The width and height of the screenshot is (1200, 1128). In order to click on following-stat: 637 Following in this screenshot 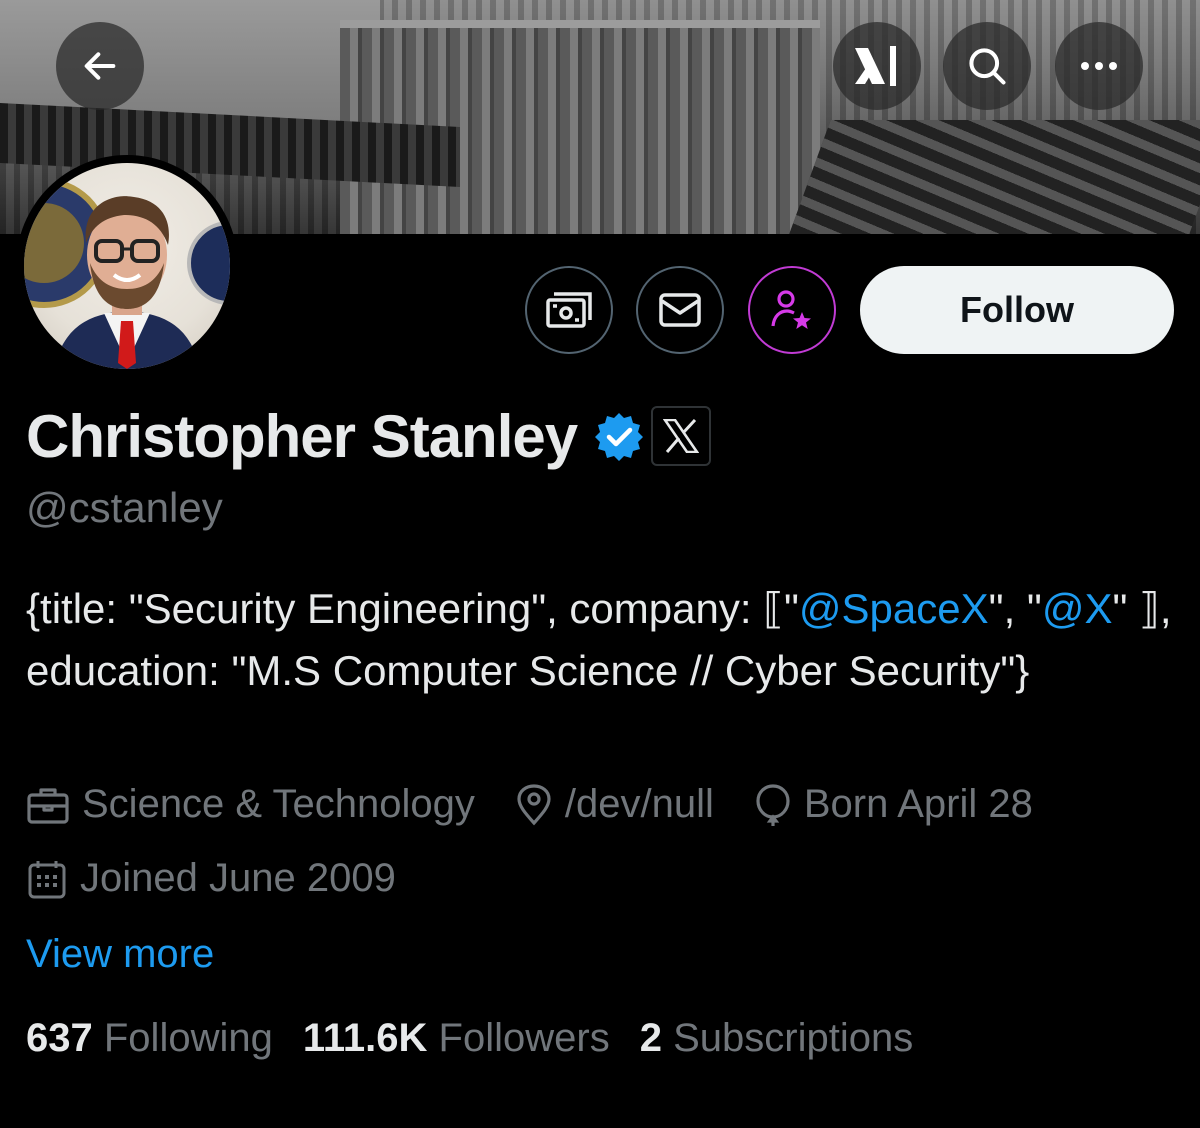, I will do `click(149, 1038)`.